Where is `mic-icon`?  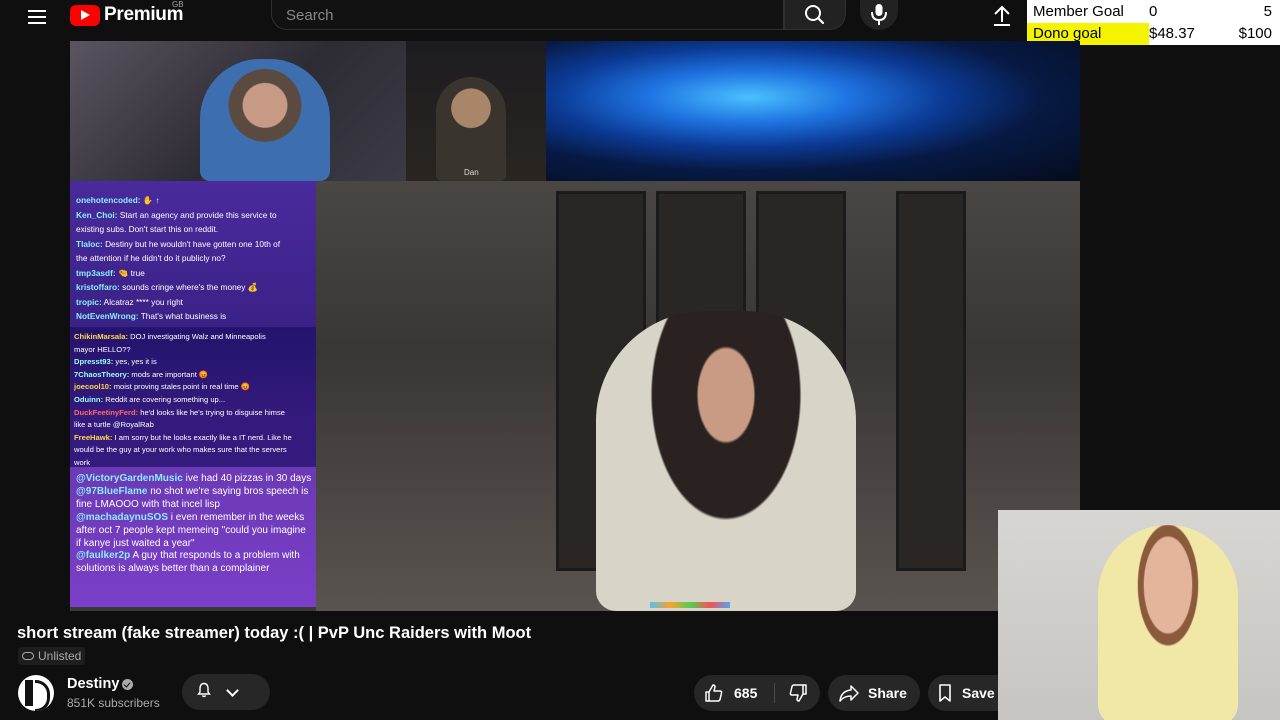 mic-icon is located at coordinates (879, 14).